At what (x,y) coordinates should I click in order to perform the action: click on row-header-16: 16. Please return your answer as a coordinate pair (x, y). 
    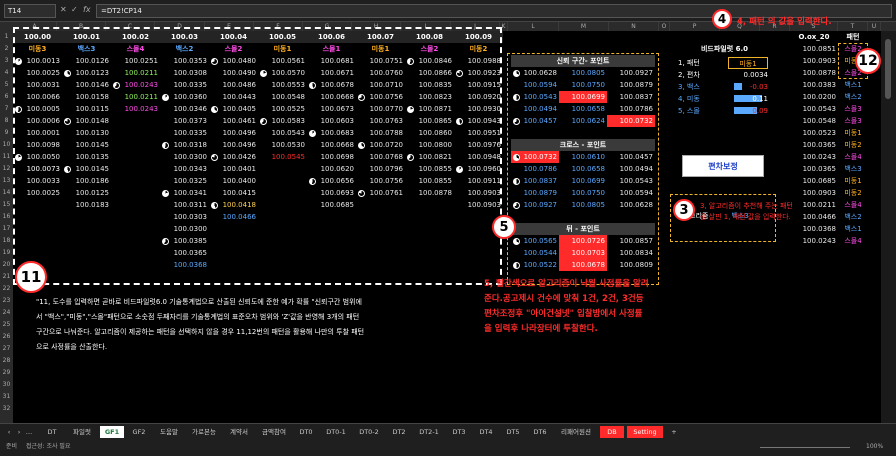
    Looking at the image, I should click on (6, 217).